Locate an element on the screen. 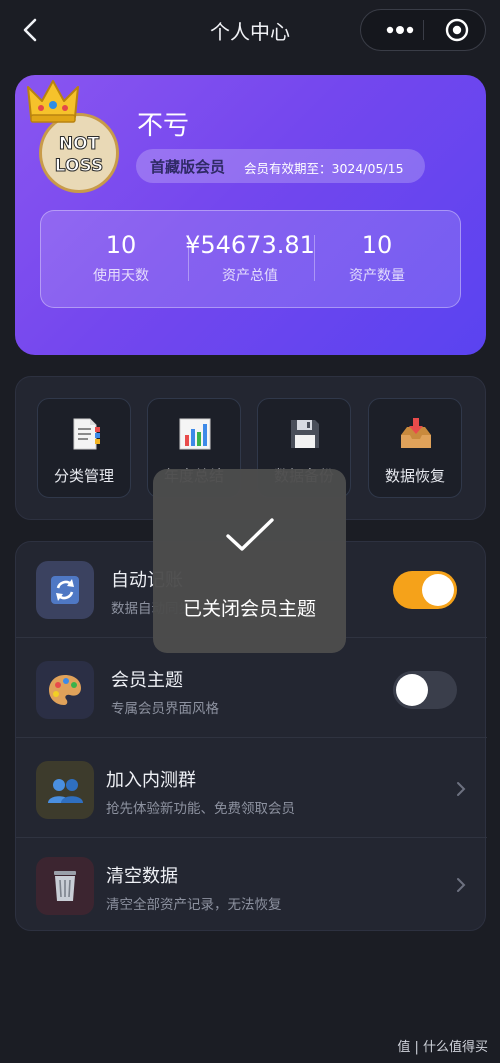 This screenshot has height=1063, width=500. stat-count: 10 资产数量 is located at coordinates (377, 258).